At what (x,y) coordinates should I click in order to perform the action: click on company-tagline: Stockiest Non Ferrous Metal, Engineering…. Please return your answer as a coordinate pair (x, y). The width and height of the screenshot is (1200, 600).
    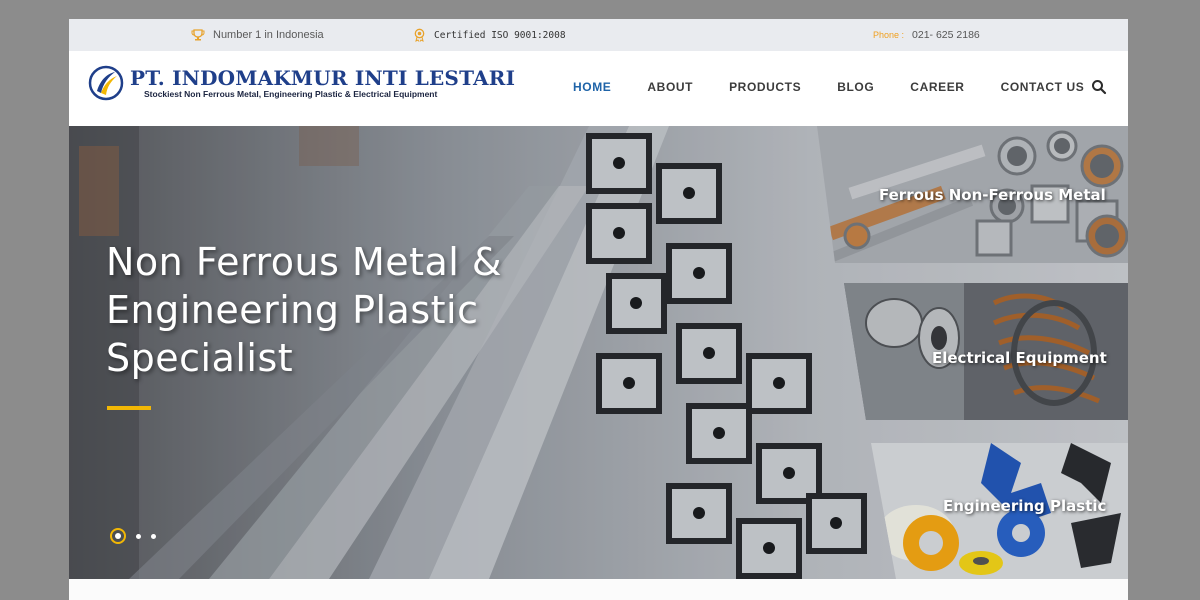
    Looking at the image, I should click on (291, 93).